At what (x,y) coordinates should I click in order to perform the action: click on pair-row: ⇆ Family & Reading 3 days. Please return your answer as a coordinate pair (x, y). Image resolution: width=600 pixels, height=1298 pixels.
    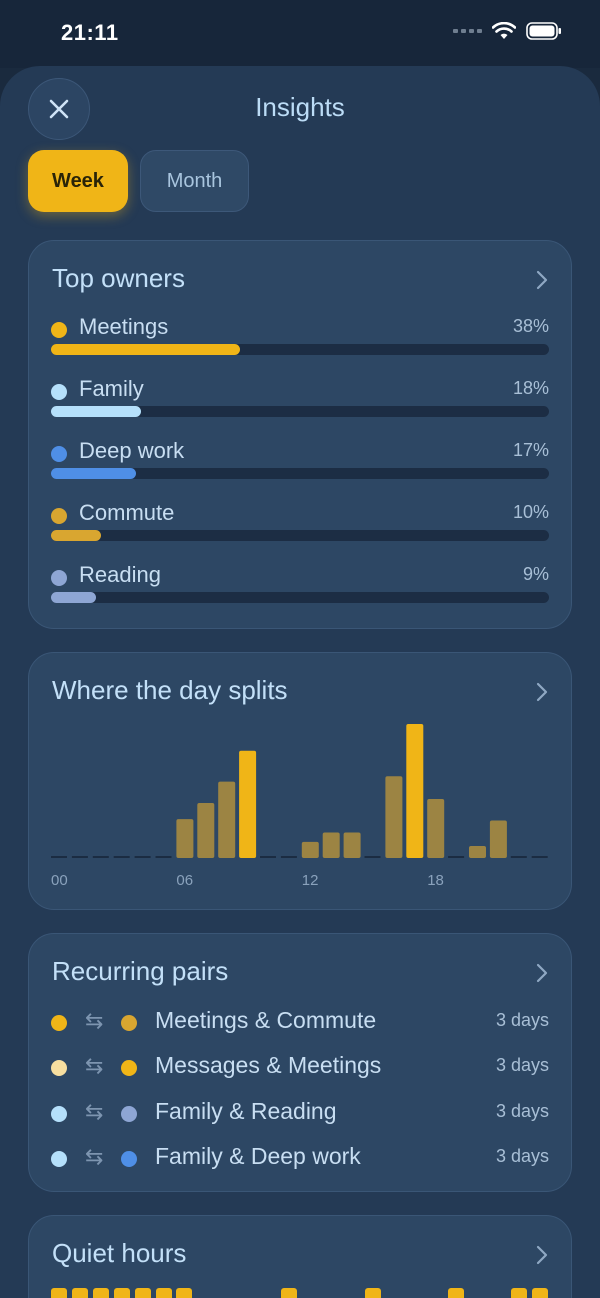
    Looking at the image, I should click on (300, 1114).